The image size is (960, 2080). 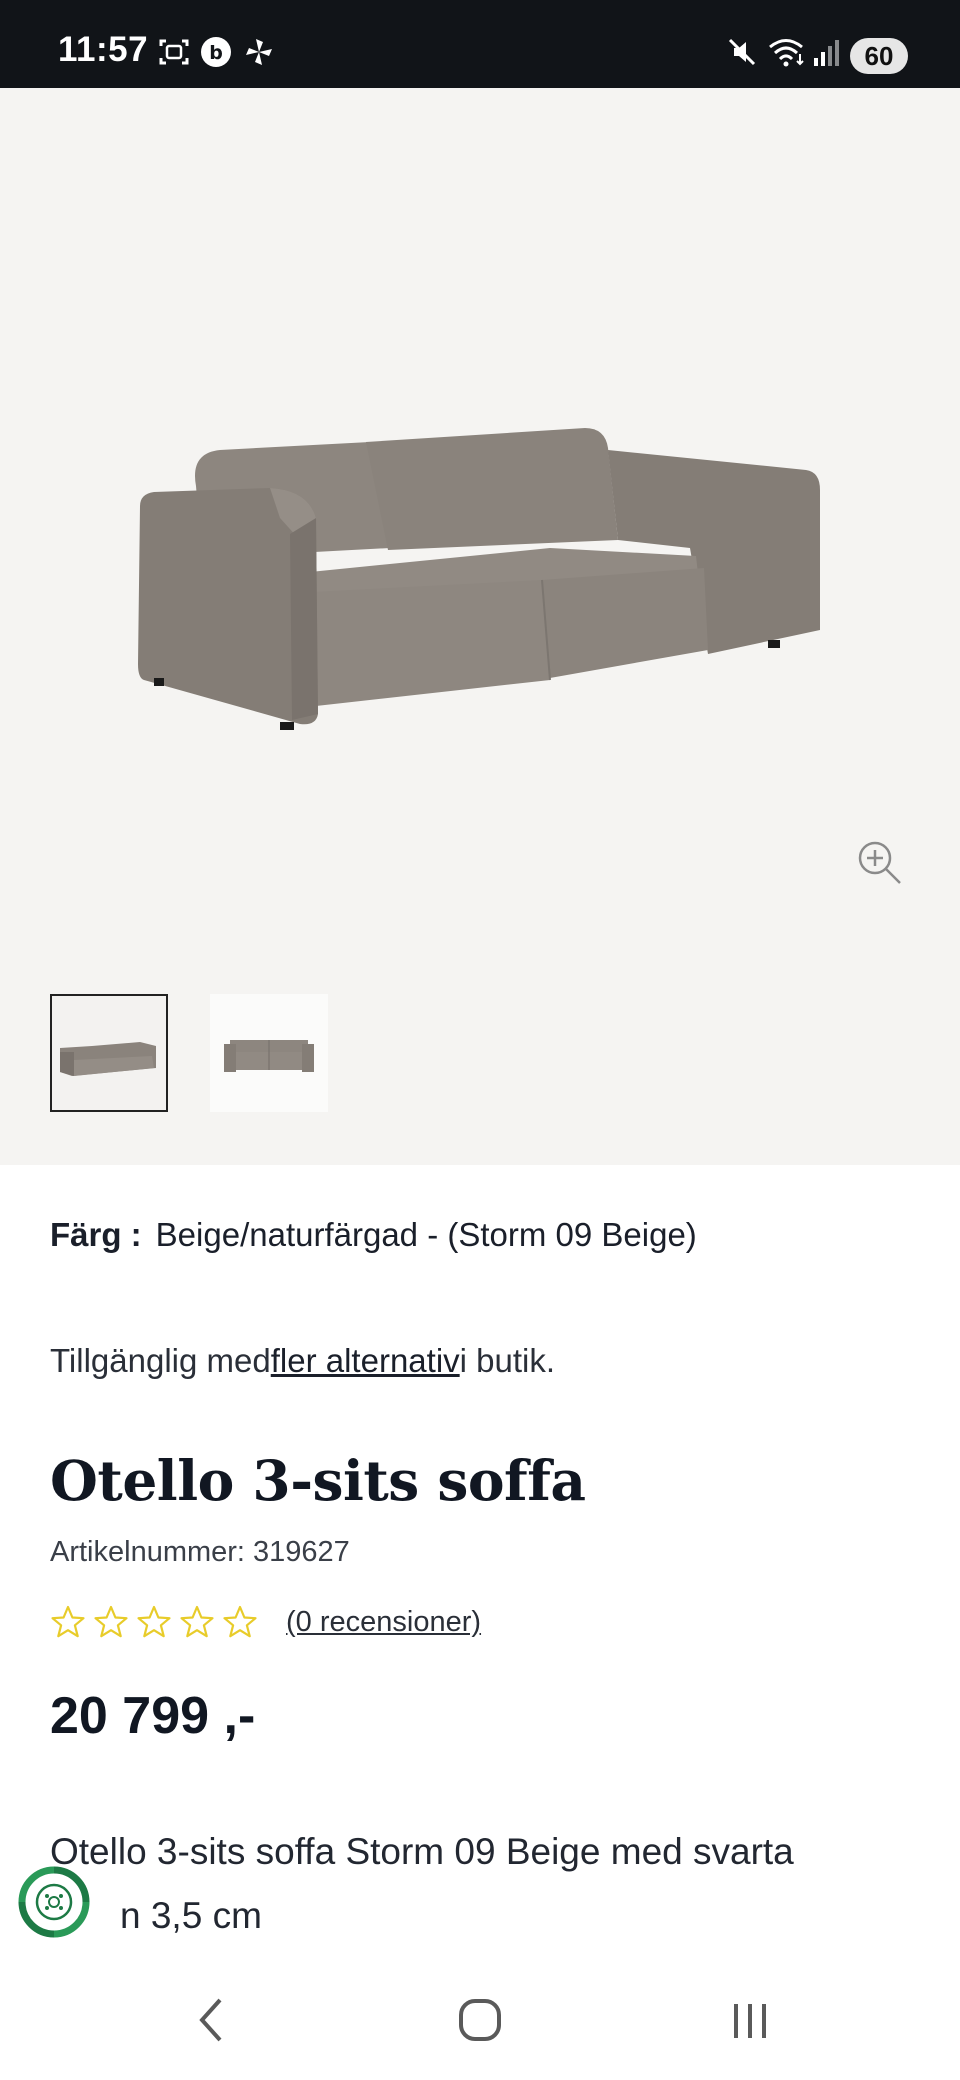 I want to click on zoom-in-icon, so click(x=880, y=863).